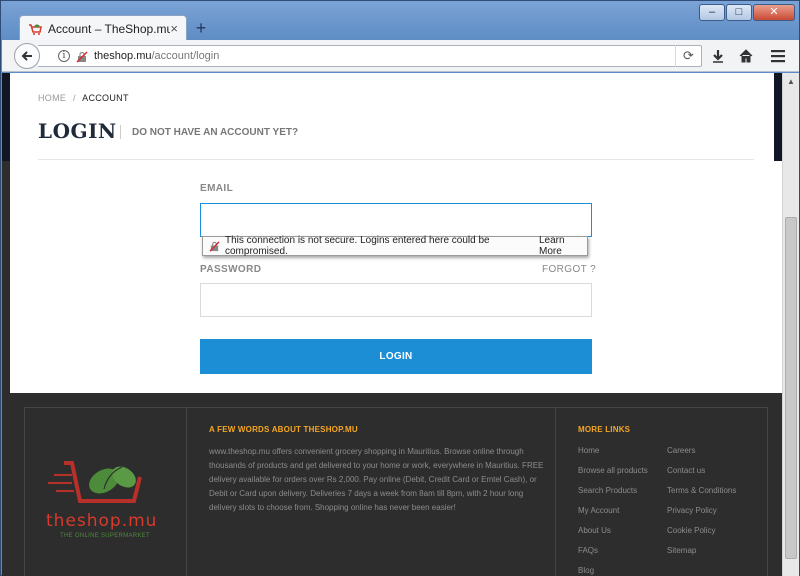 This screenshot has height=576, width=800. I want to click on tab-account: Account – TheShop.mu ×, so click(103, 28).